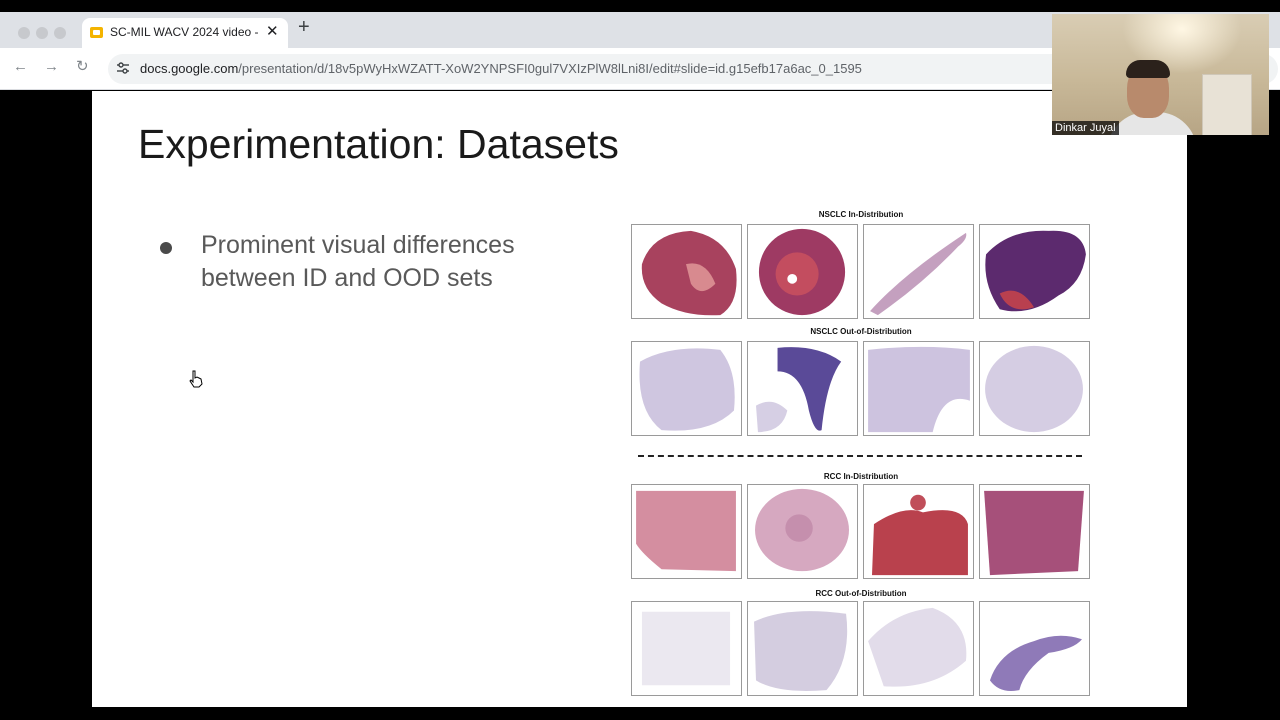 The image size is (1280, 720). Describe the element at coordinates (123, 68) in the screenshot. I see `site-settings-icon` at that location.